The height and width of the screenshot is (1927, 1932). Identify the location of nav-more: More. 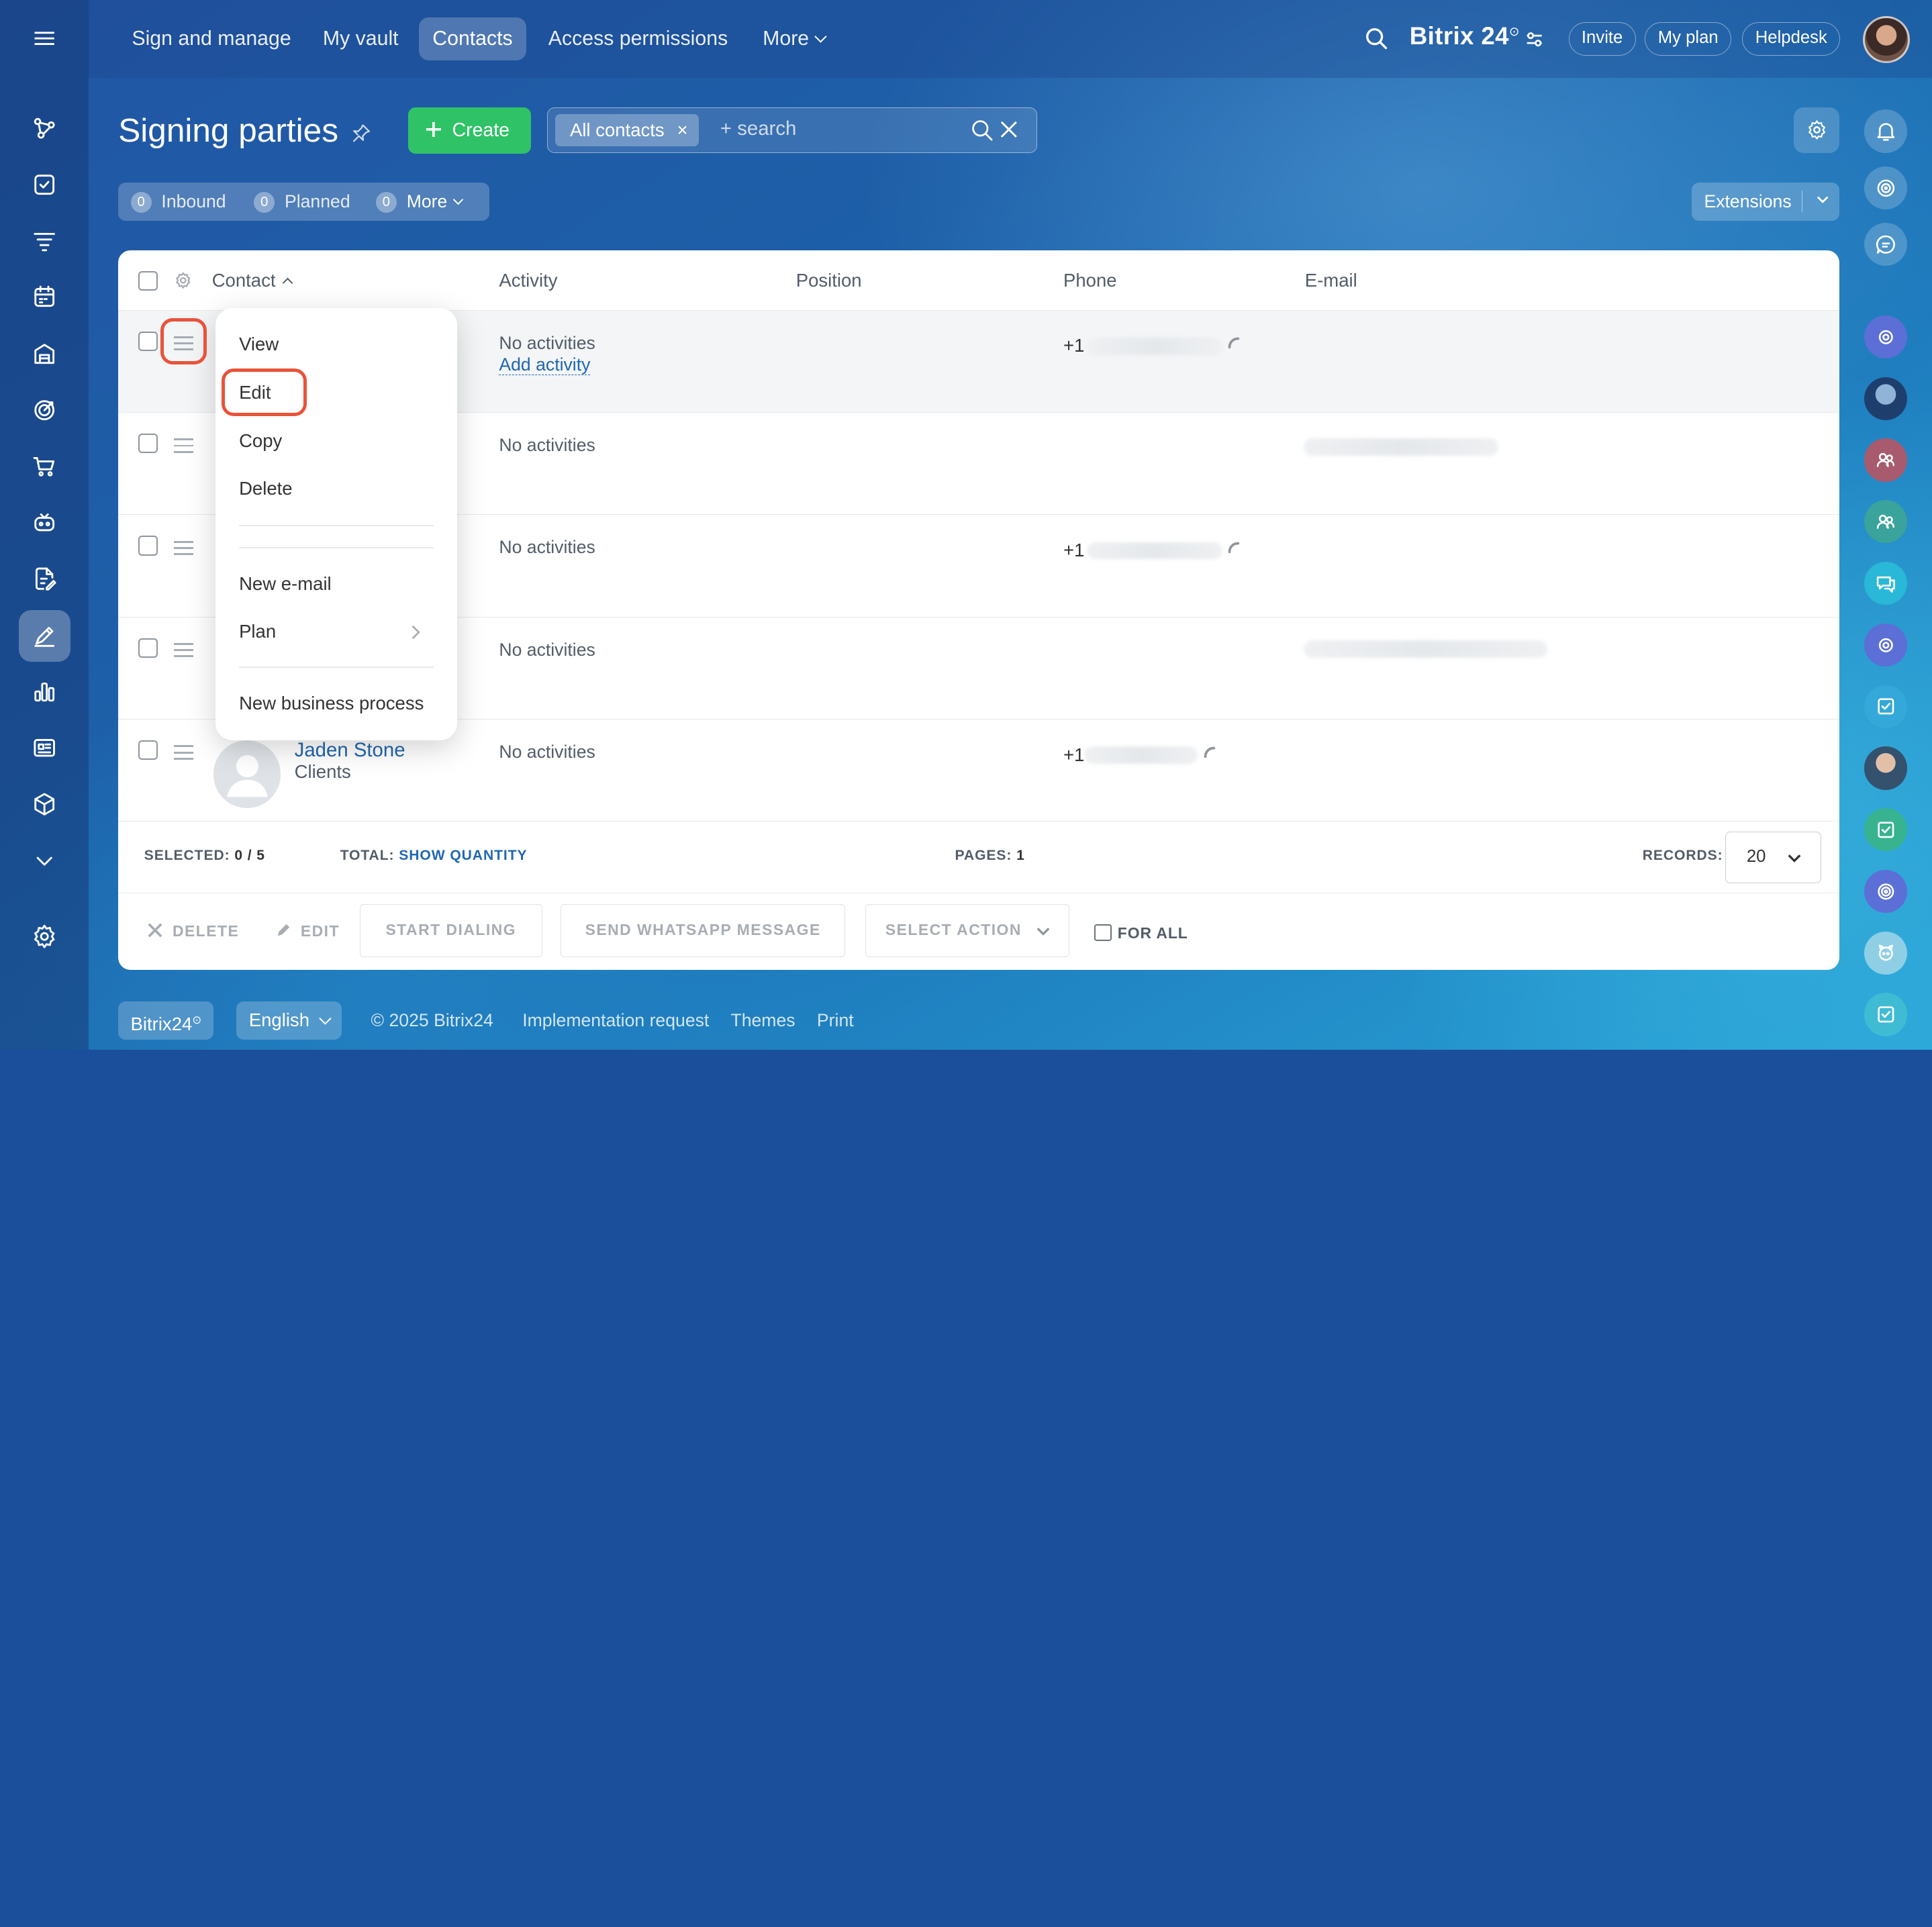
(793, 38).